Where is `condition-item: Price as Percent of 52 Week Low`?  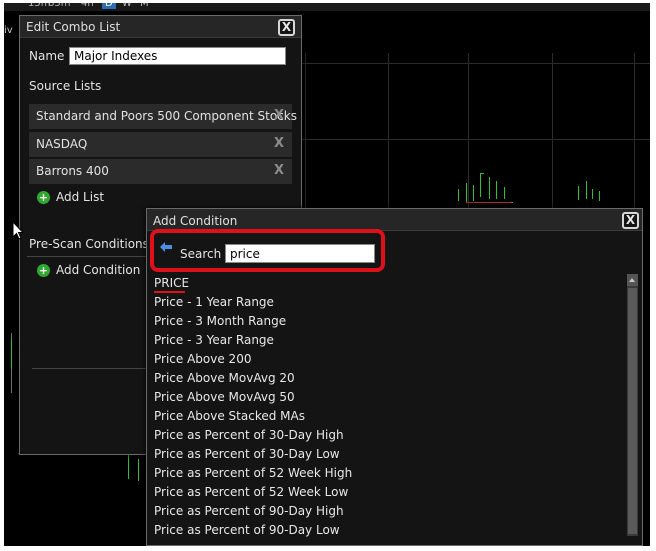 condition-item: Price as Percent of 52 Week Low is located at coordinates (251, 494).